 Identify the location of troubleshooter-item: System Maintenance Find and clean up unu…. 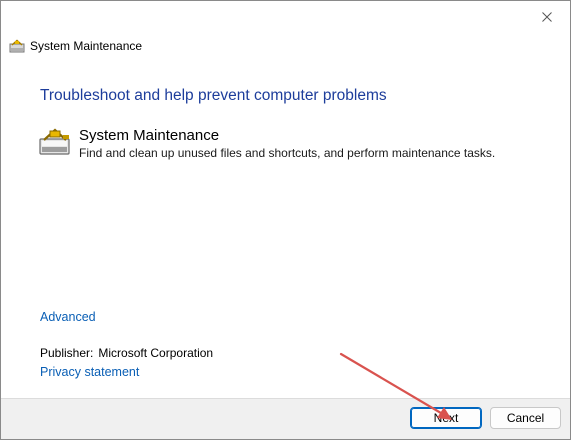
(267, 143).